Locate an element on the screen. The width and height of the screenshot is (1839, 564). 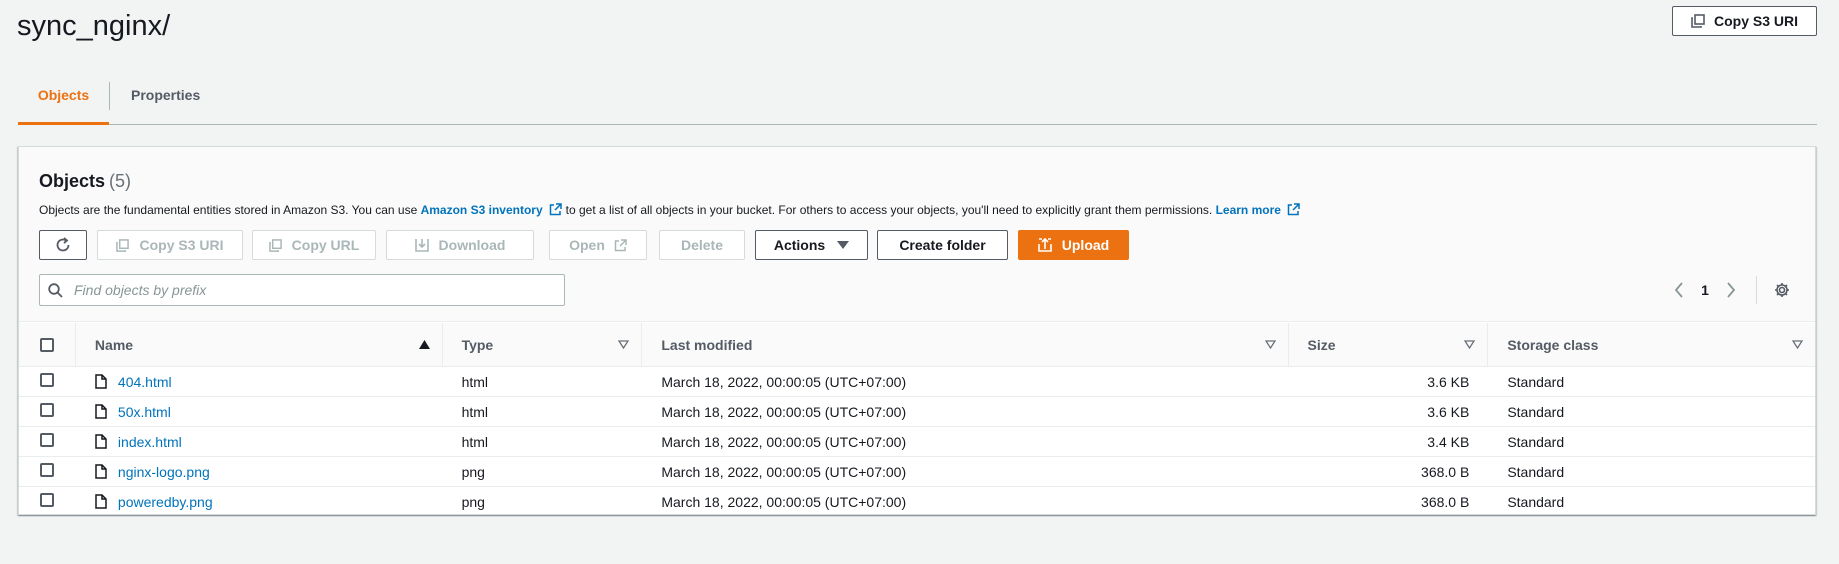
name-cell: index.html is located at coordinates (258, 441).